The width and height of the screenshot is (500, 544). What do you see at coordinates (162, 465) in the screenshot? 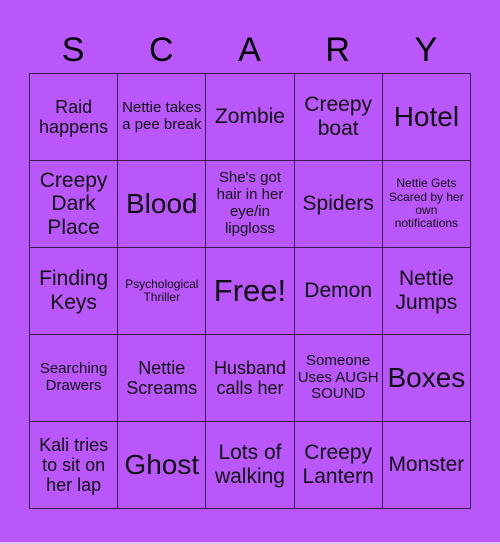
I see `bingo-cell: Ghost` at bounding box center [162, 465].